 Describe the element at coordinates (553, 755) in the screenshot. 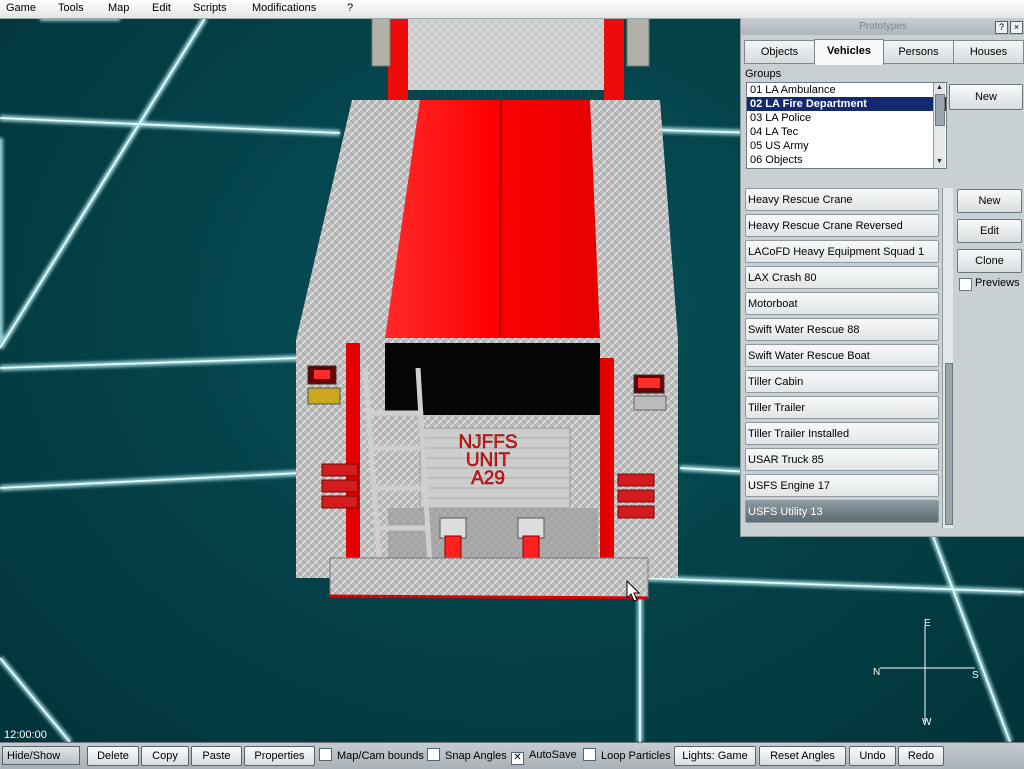

I see `autosave-label: AutoSave` at that location.